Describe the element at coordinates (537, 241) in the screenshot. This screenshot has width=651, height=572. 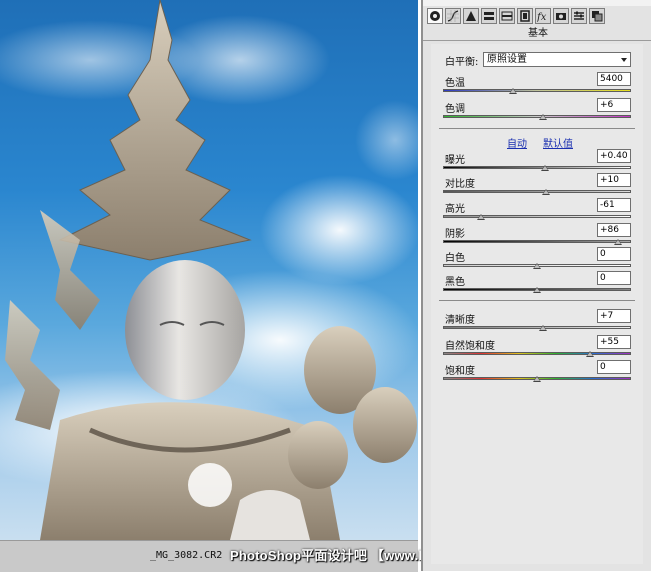
I see `shadows-slider-track` at that location.